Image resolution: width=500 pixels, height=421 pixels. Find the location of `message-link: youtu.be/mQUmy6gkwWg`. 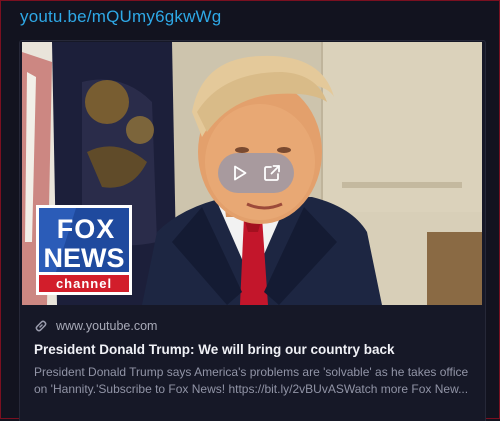

message-link: youtu.be/mQUmy6gkwWg is located at coordinates (120, 17).